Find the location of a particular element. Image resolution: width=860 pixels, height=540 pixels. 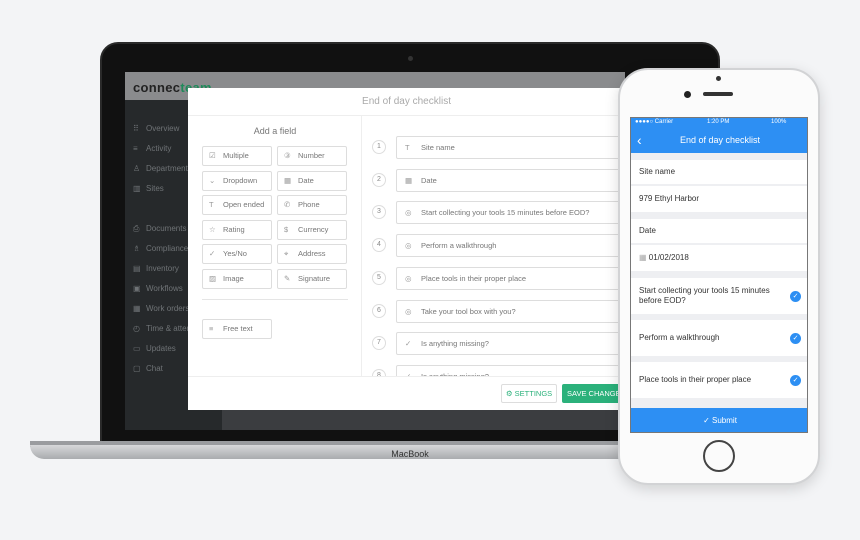

checklist-row: 6 ◎ Take your tool box with you? is located at coordinates (496, 311).